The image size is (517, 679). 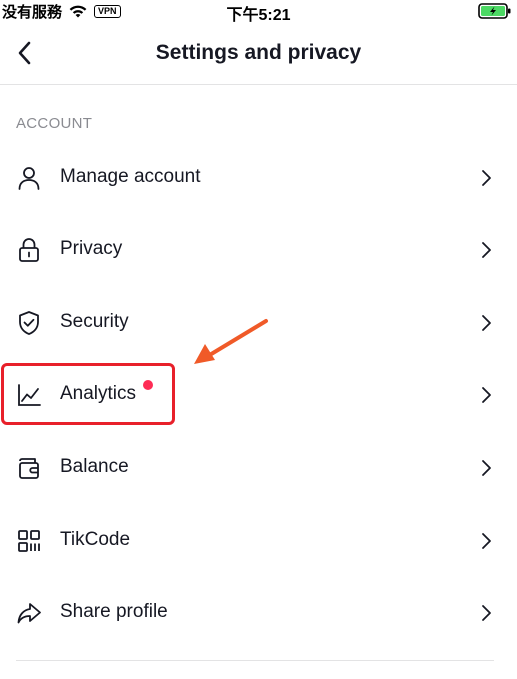 What do you see at coordinates (258, 613) in the screenshot?
I see `menu-item-share-profile: Share profile` at bounding box center [258, 613].